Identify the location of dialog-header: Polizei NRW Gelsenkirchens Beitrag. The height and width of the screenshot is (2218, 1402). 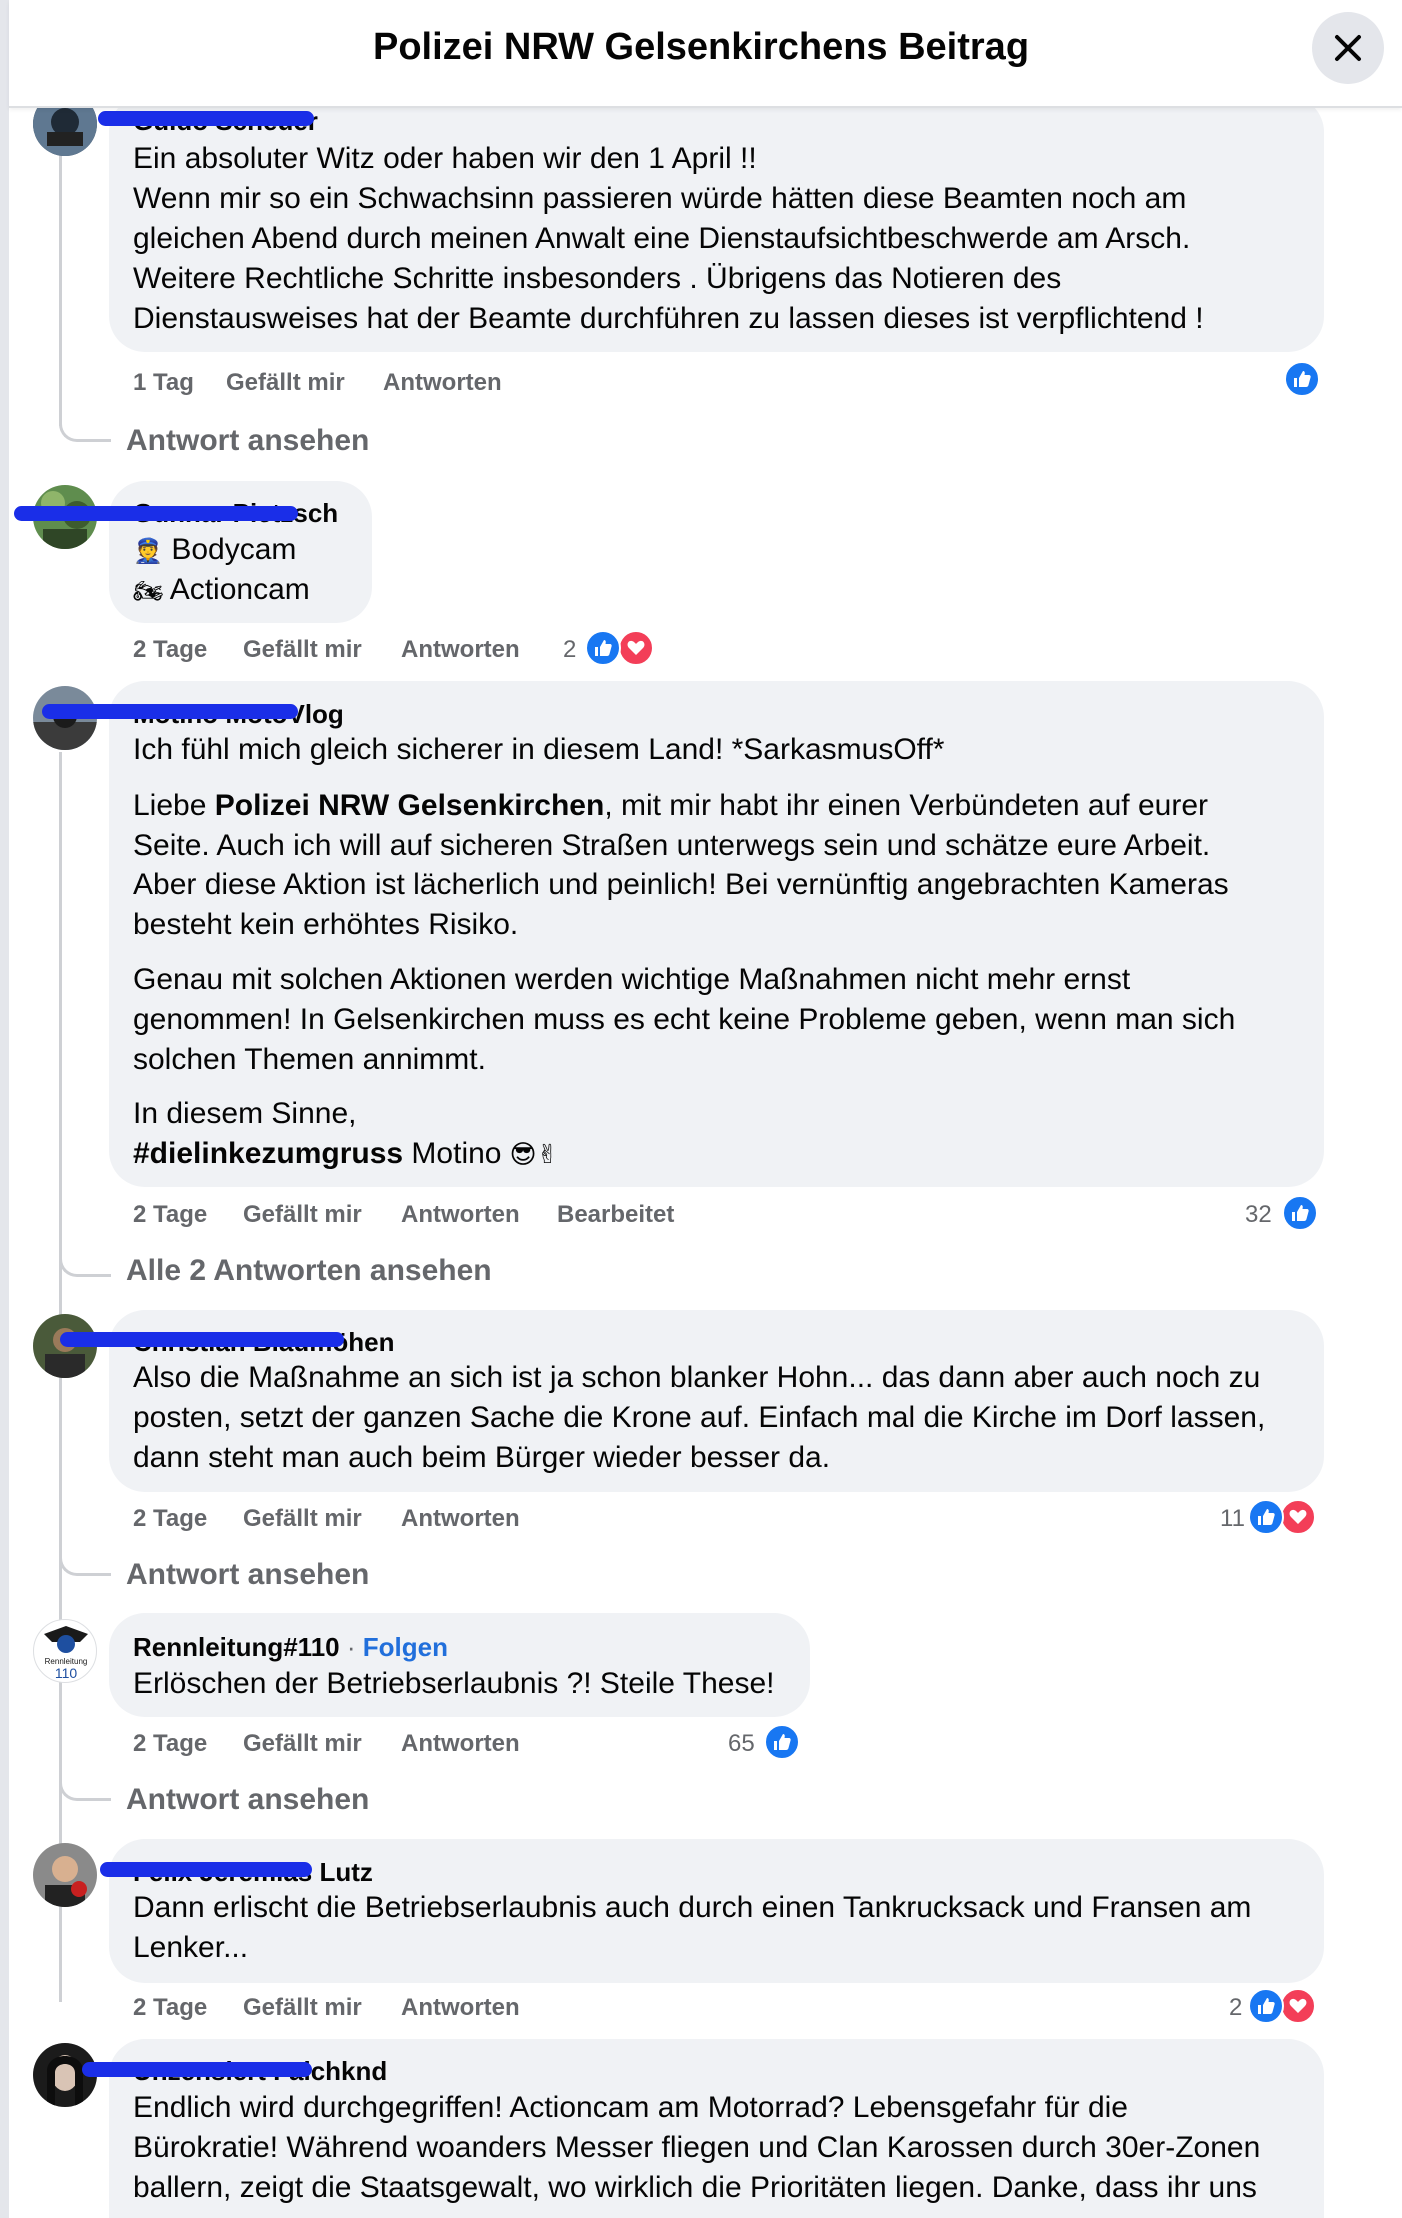
(705, 54).